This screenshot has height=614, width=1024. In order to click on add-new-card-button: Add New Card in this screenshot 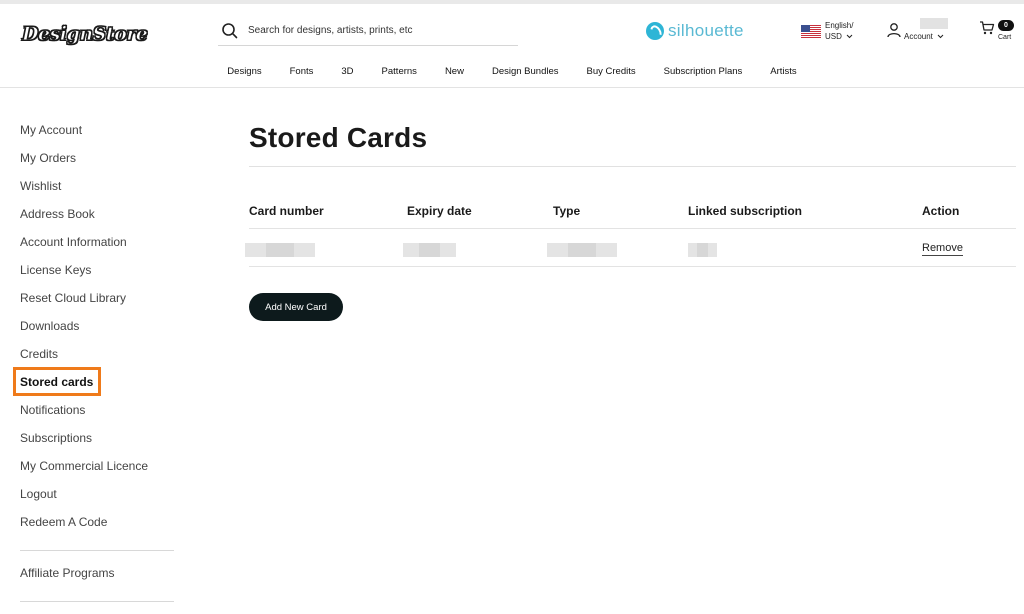, I will do `click(296, 307)`.